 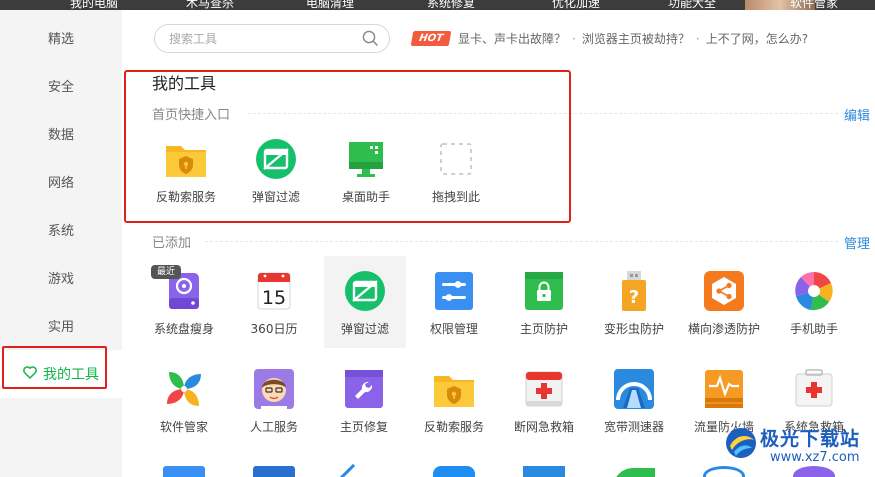 What do you see at coordinates (543, 315) in the screenshot?
I see `tool-homepage-protect: 主页防护` at bounding box center [543, 315].